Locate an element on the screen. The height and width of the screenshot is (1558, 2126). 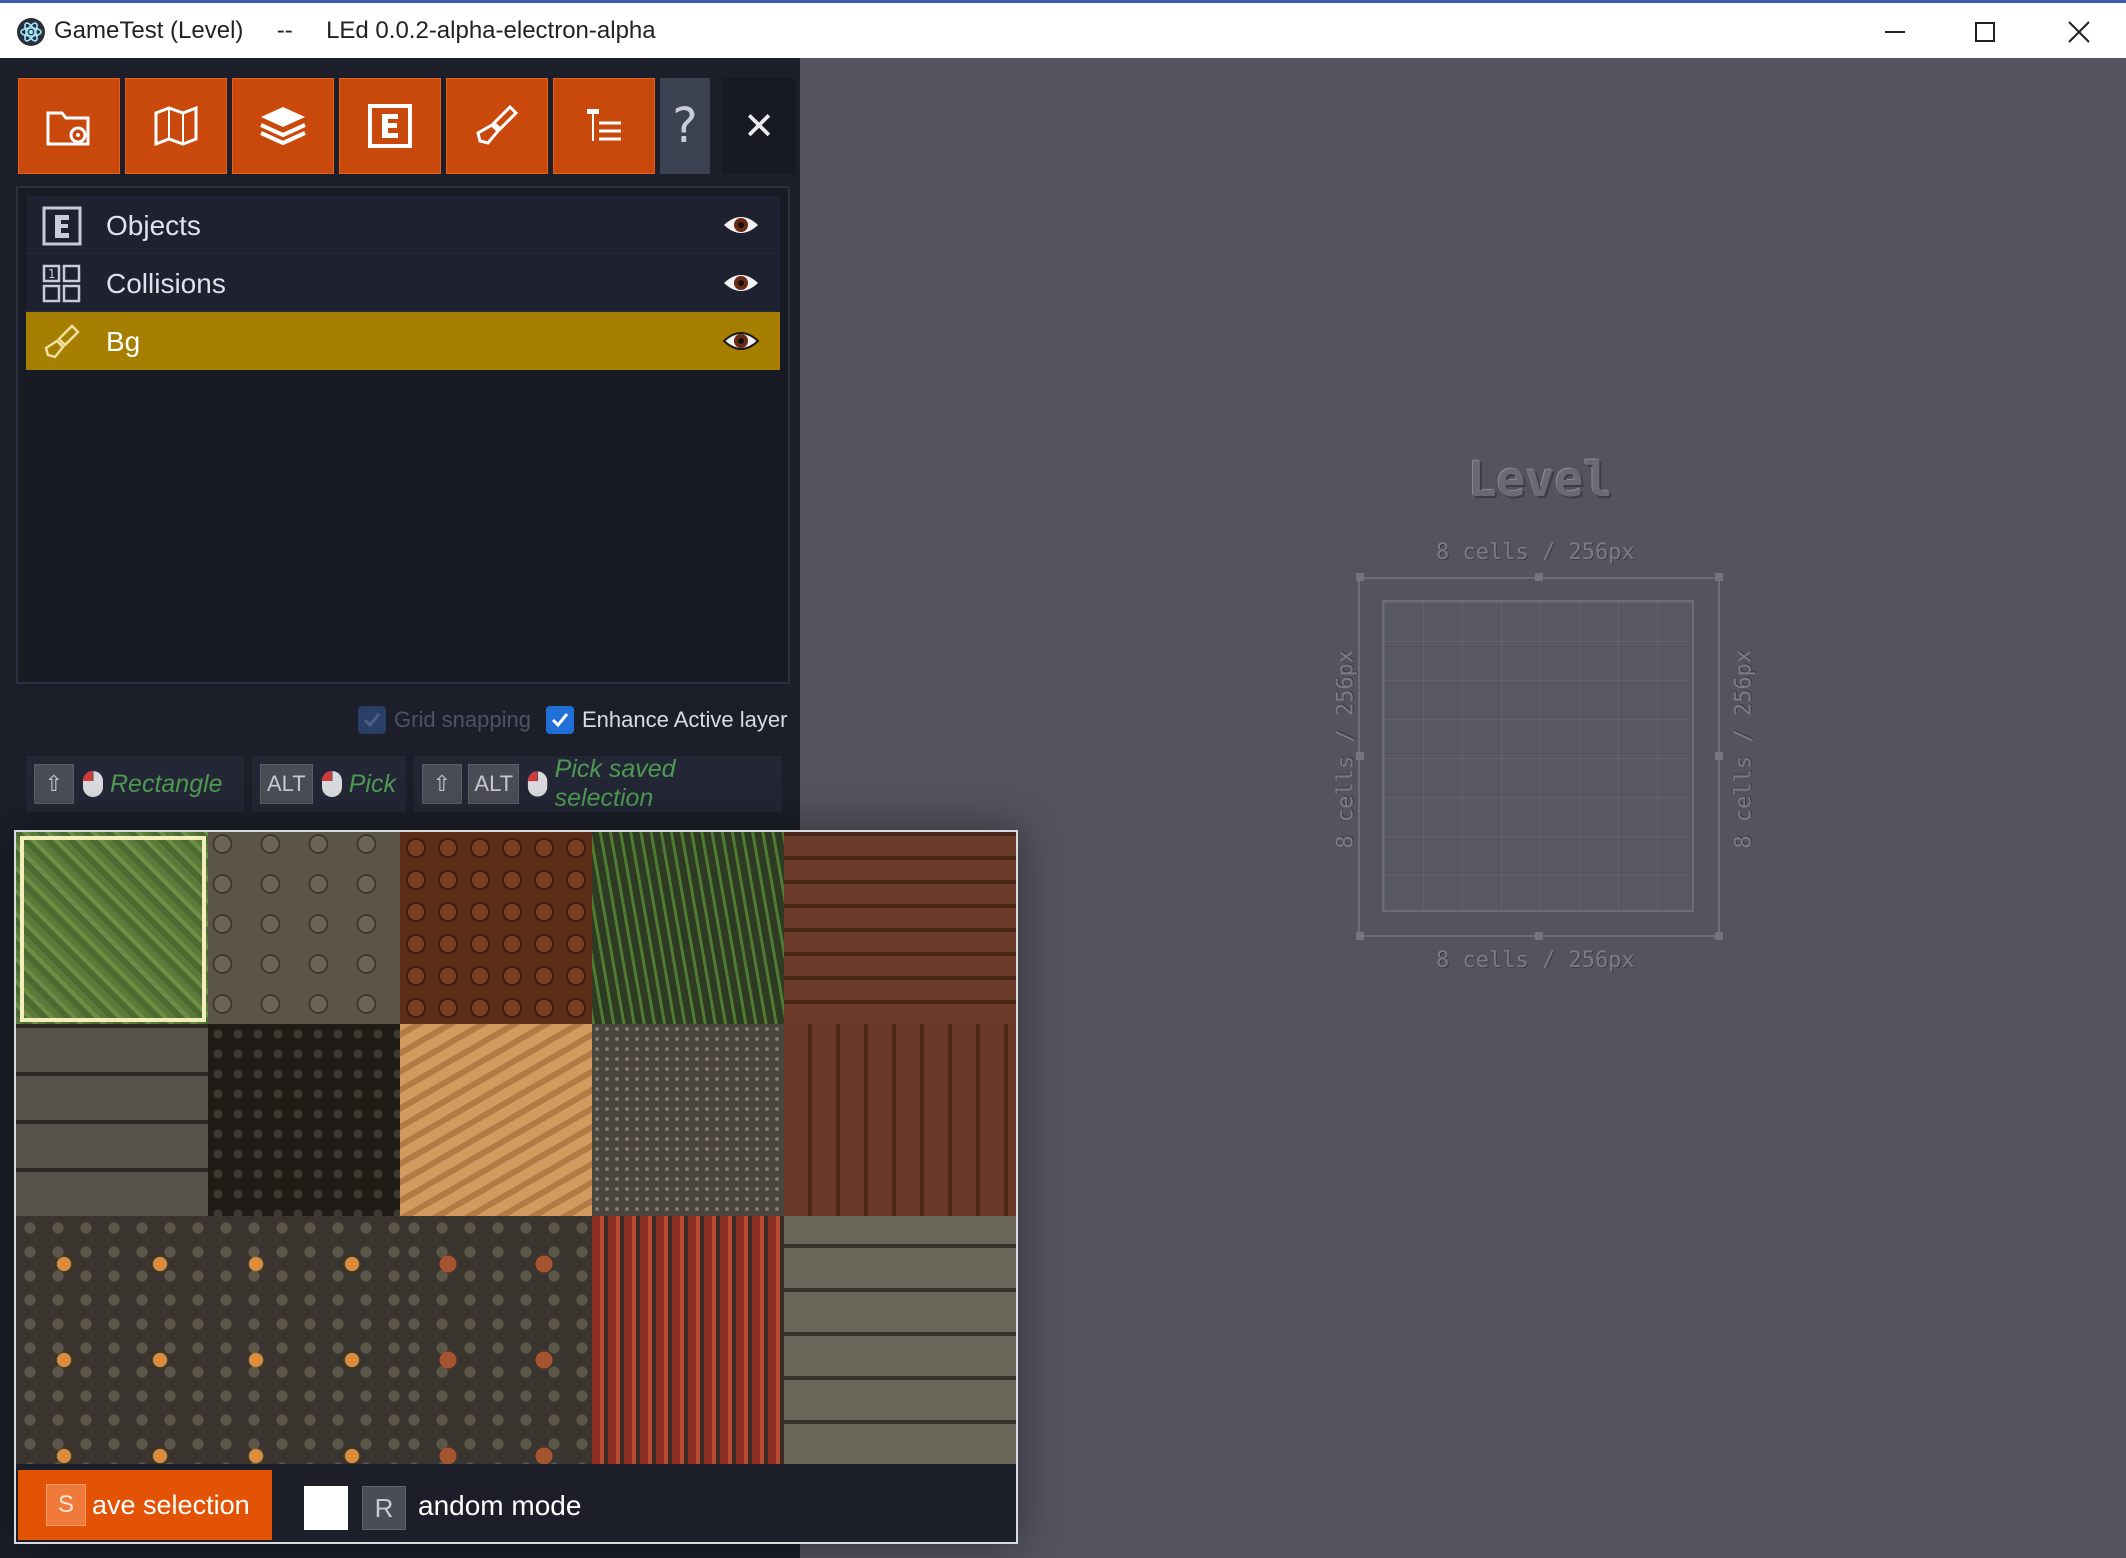
shortcut-rectangle: ⇧ Rectangle is located at coordinates (135, 784).